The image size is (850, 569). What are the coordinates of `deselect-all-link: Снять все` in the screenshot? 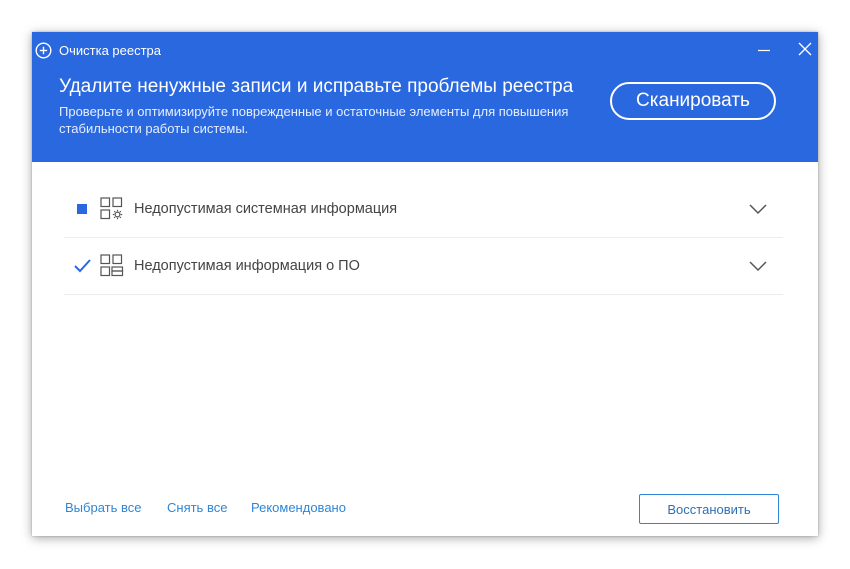 It's located at (197, 507).